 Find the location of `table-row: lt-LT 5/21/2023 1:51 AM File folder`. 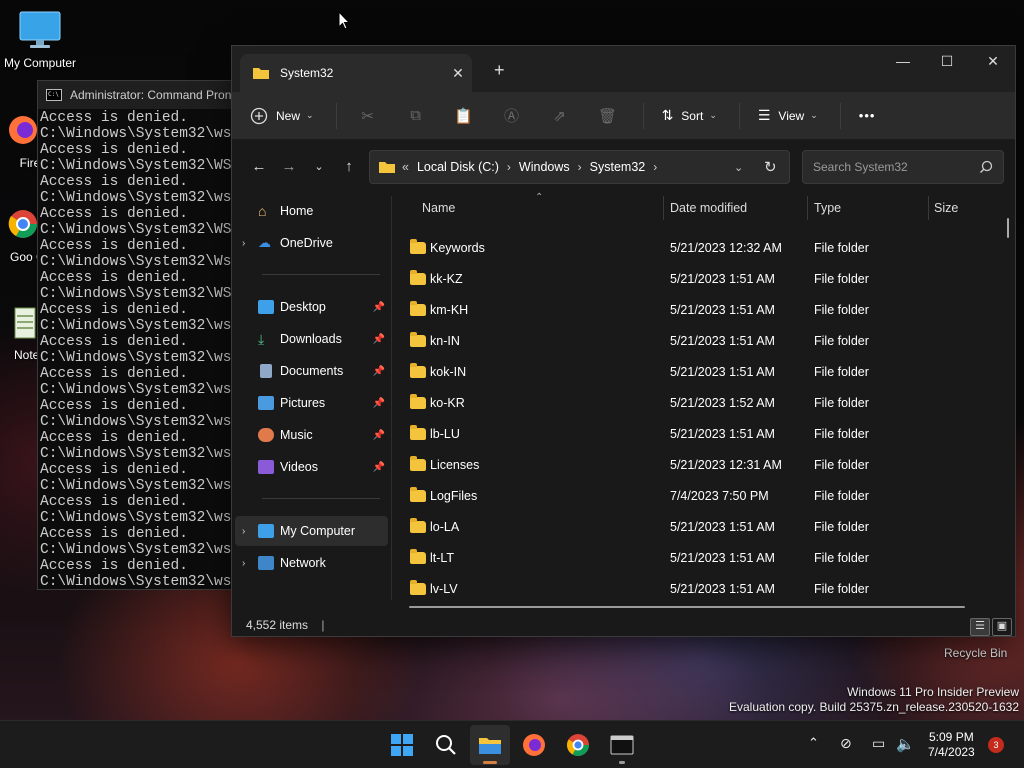

table-row: lt-LT 5/21/2023 1:51 AM File folder is located at coordinates (702, 557).